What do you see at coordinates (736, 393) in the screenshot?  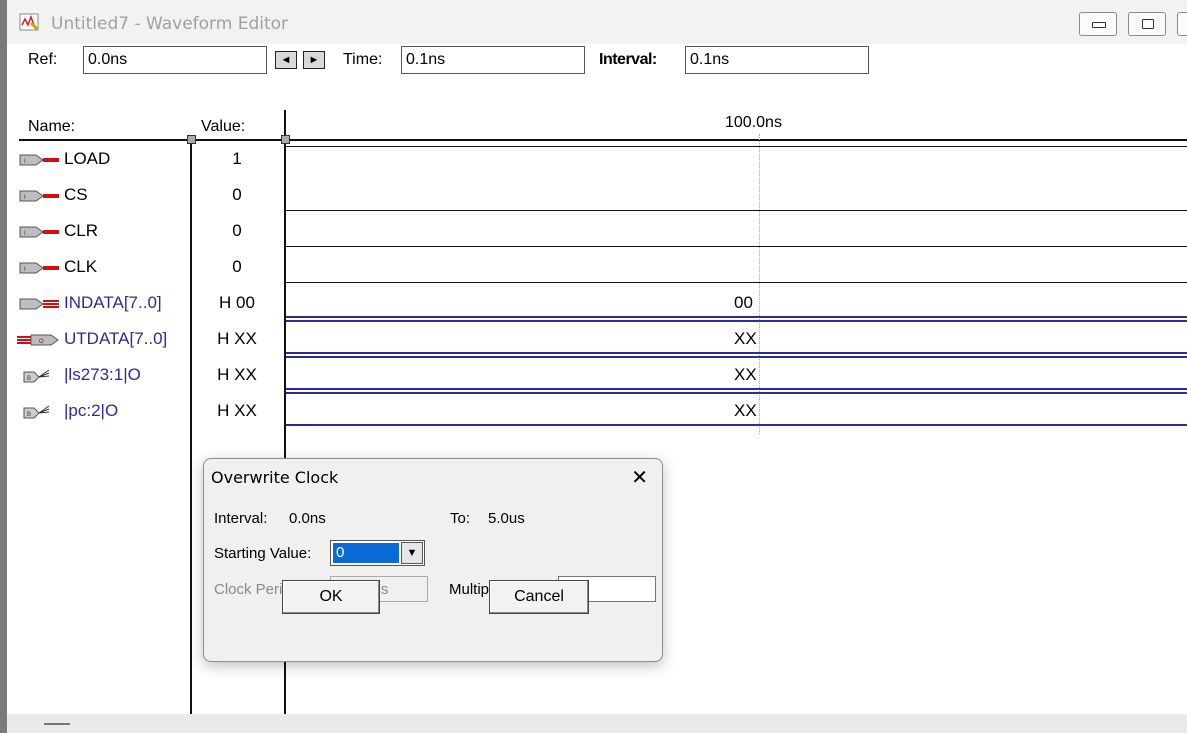 I see `pc-bus-upper` at bounding box center [736, 393].